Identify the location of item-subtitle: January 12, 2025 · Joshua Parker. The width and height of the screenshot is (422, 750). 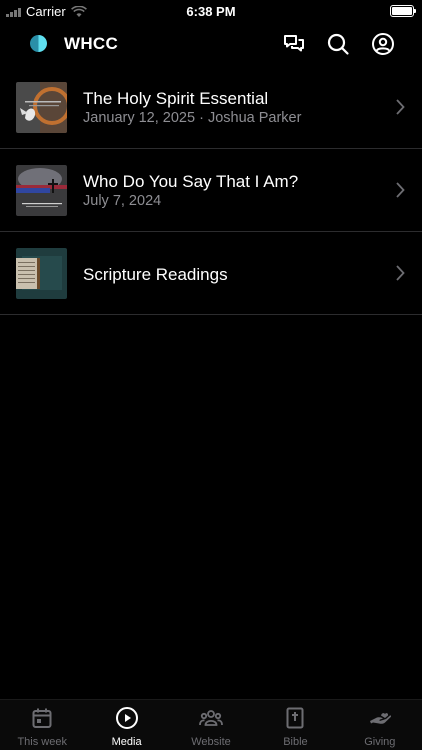
(192, 118).